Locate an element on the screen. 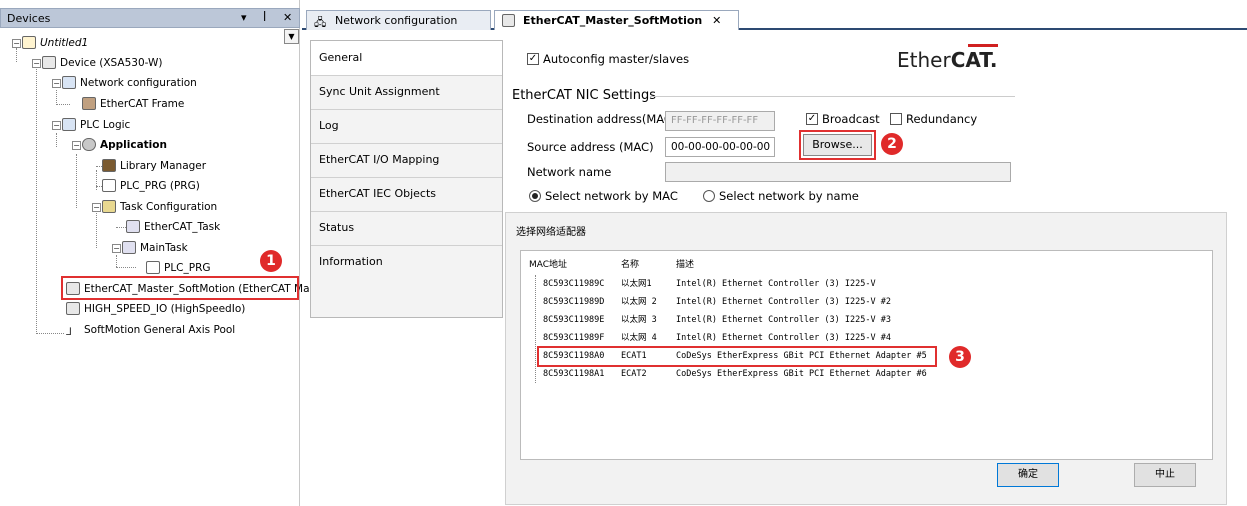 This screenshot has width=1247, height=506. cancel-button: 中止 is located at coordinates (1165, 475).